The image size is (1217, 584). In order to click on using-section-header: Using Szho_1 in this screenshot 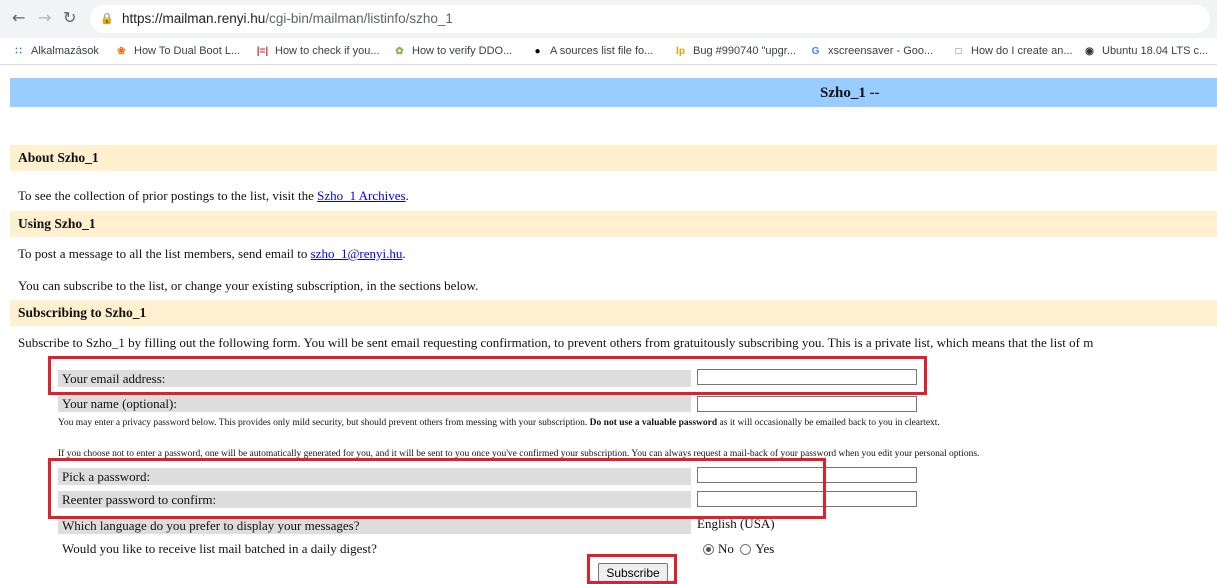, I will do `click(613, 224)`.